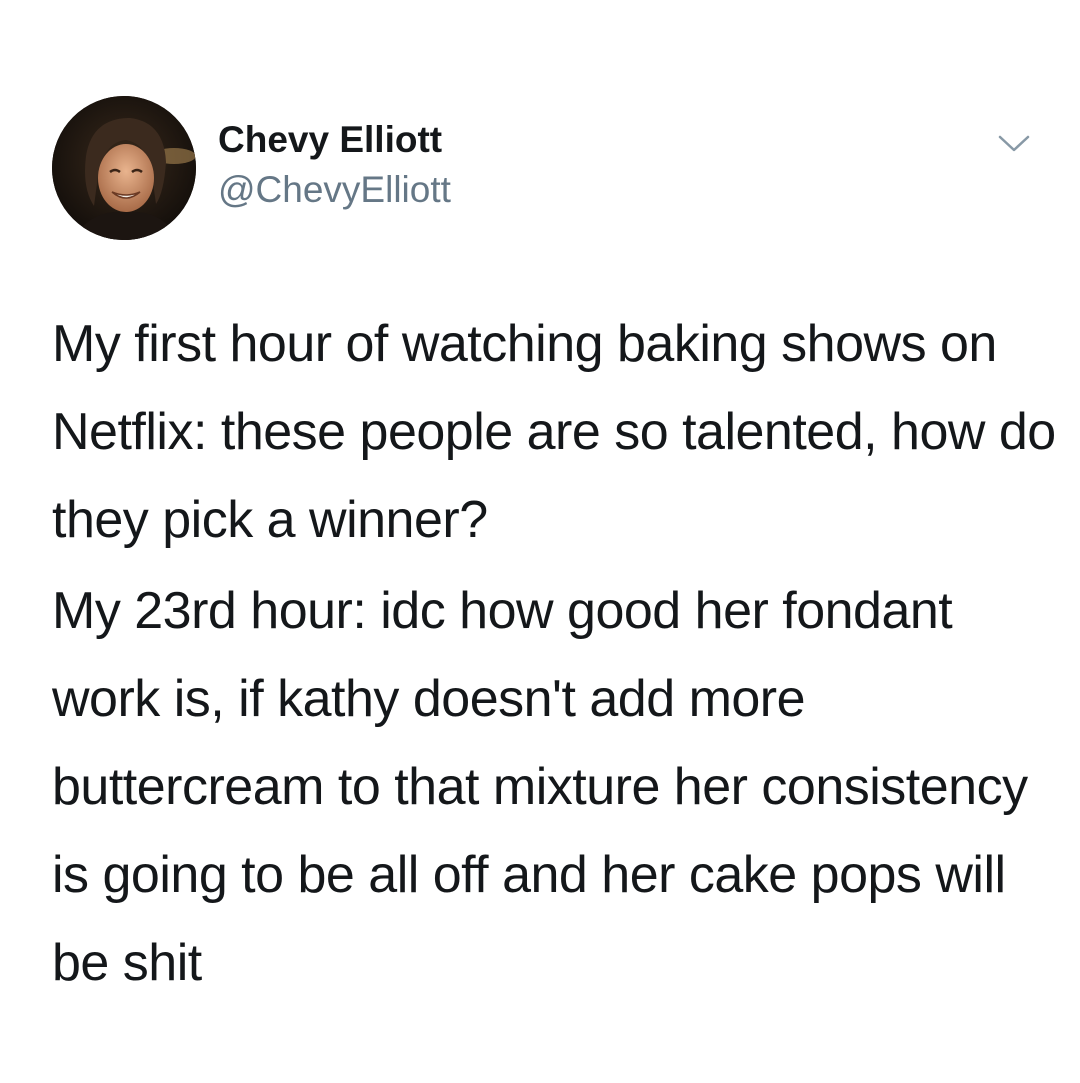 This screenshot has width=1080, height=1083. I want to click on avatar-photo-icon, so click(124, 168).